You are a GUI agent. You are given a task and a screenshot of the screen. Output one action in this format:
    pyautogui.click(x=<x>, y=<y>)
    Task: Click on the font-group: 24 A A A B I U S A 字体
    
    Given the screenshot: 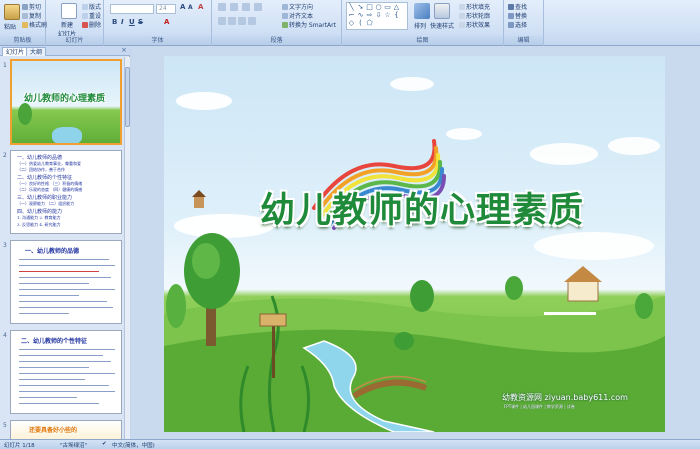 What is the action you would take?
    pyautogui.click(x=158, y=23)
    